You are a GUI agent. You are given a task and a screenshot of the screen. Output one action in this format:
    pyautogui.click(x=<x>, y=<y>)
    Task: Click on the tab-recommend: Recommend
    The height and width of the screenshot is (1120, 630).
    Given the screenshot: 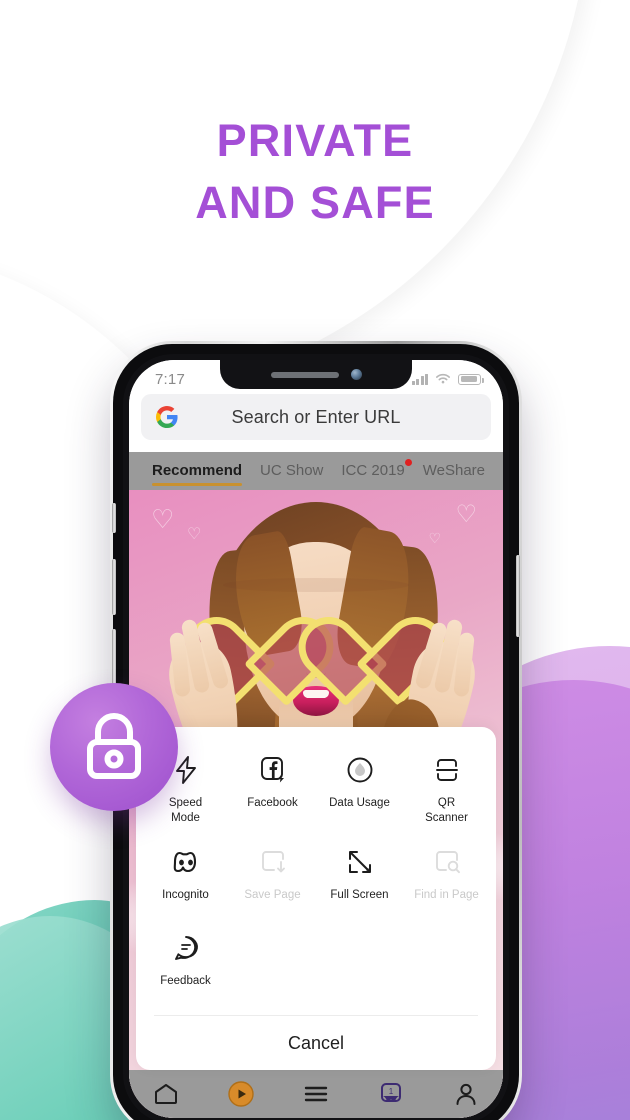 What is the action you would take?
    pyautogui.click(x=197, y=471)
    